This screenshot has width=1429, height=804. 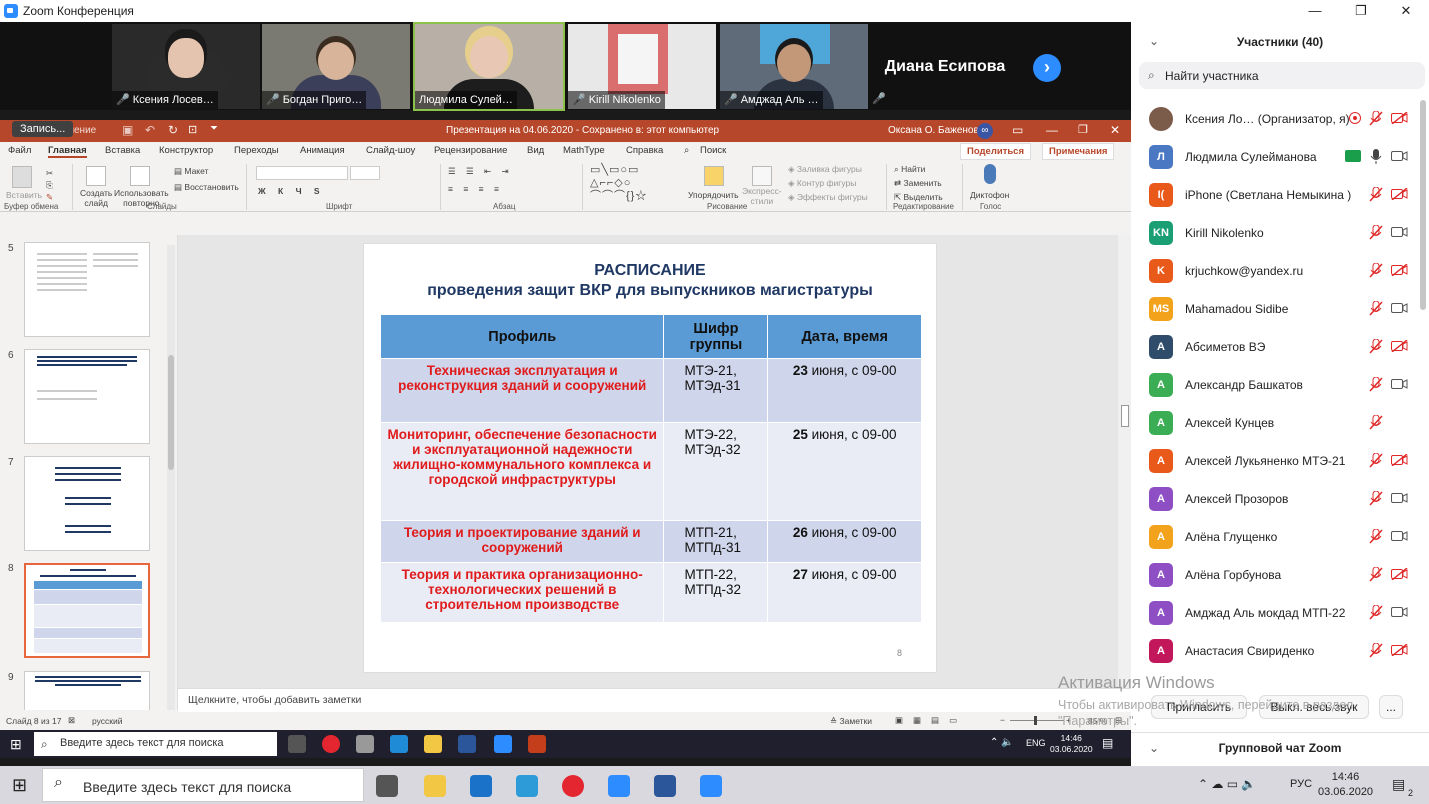 I want to click on reuse-slides-icon, so click(x=140, y=176).